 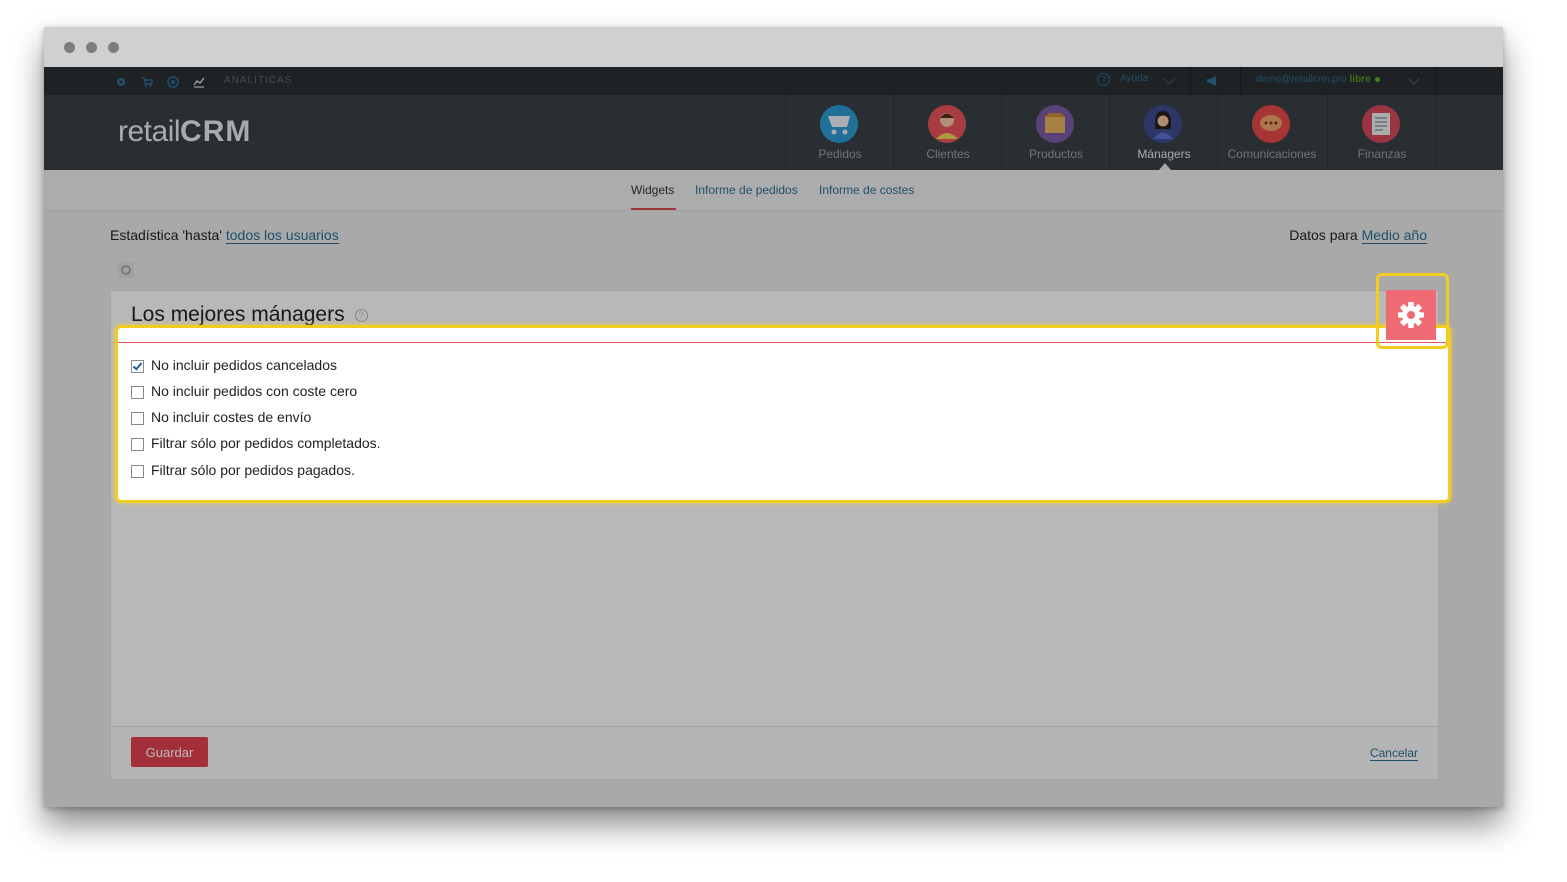 What do you see at coordinates (1163, 124) in the screenshot?
I see `manager-icon` at bounding box center [1163, 124].